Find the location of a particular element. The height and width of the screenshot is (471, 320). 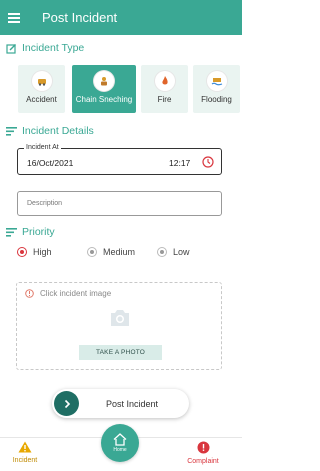

camera-icon is located at coordinates (120, 318).